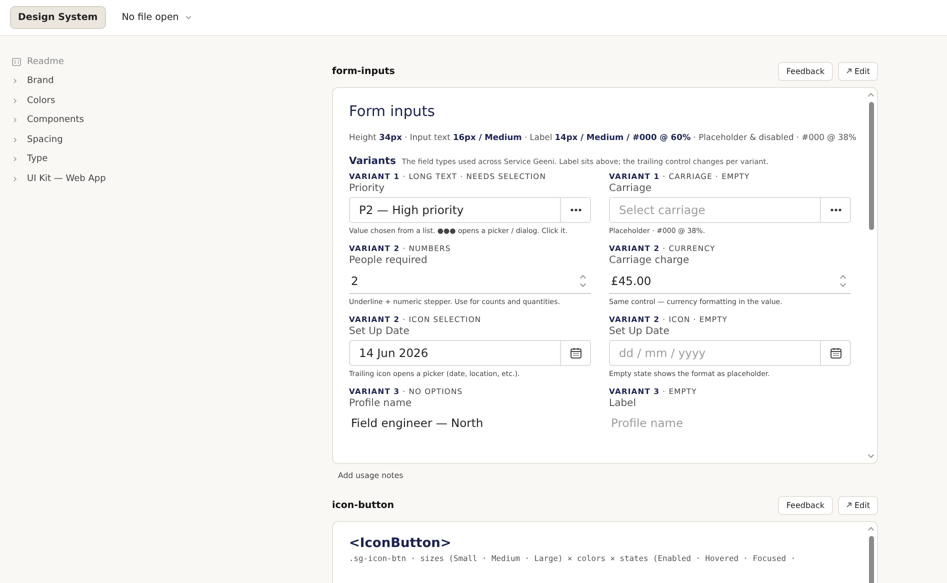  I want to click on text-input: P2 — High priority, so click(455, 210).